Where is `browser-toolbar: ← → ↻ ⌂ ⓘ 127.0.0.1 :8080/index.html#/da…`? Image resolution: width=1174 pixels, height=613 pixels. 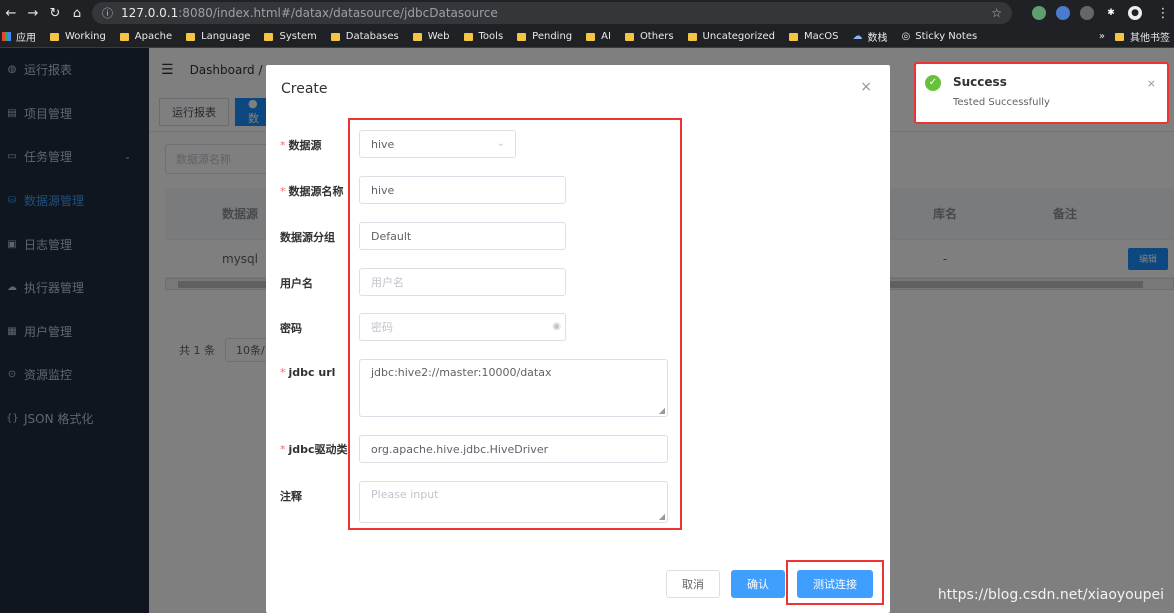 browser-toolbar: ← → ↻ ⌂ ⓘ 127.0.0.1 :8080/index.html#/da… is located at coordinates (587, 13).